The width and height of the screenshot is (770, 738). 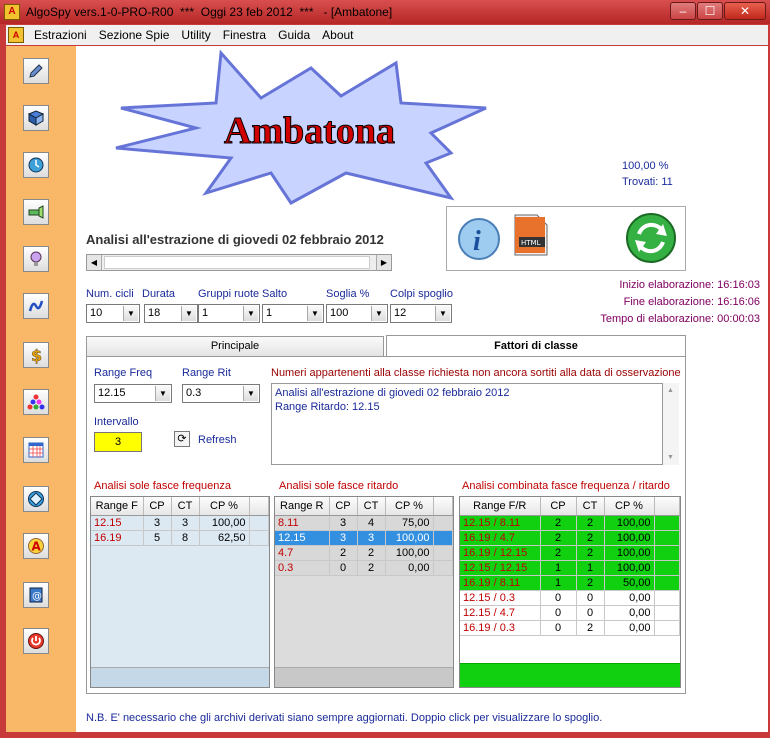 I want to click on num-cicli-select: 10 ▼, so click(x=113, y=313).